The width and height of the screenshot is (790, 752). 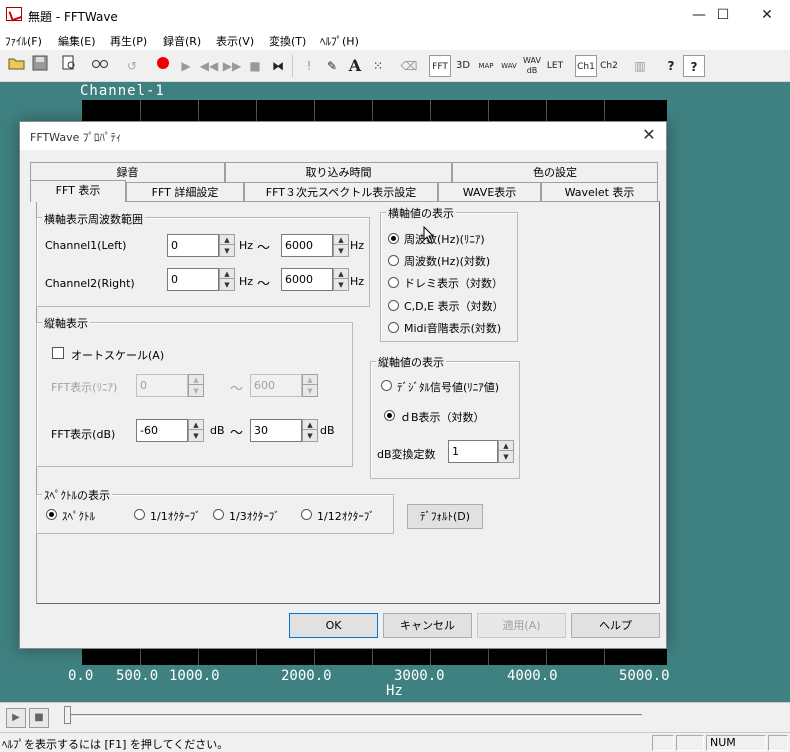 I want to click on db-to-spinner: ▲ ▼, so click(x=310, y=430).